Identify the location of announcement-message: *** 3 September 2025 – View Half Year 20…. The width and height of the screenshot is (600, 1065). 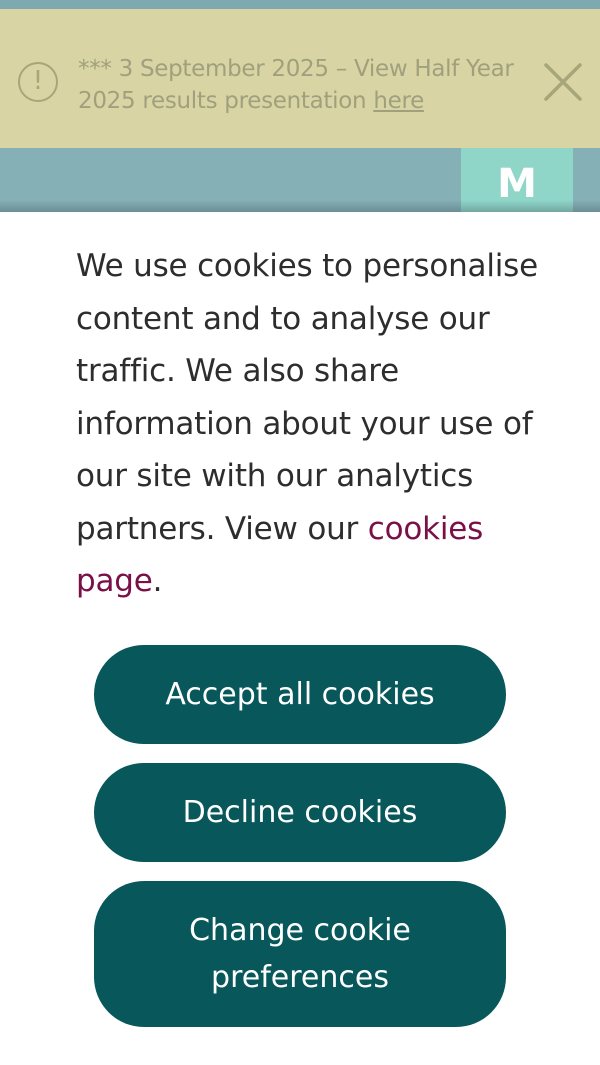
(296, 85).